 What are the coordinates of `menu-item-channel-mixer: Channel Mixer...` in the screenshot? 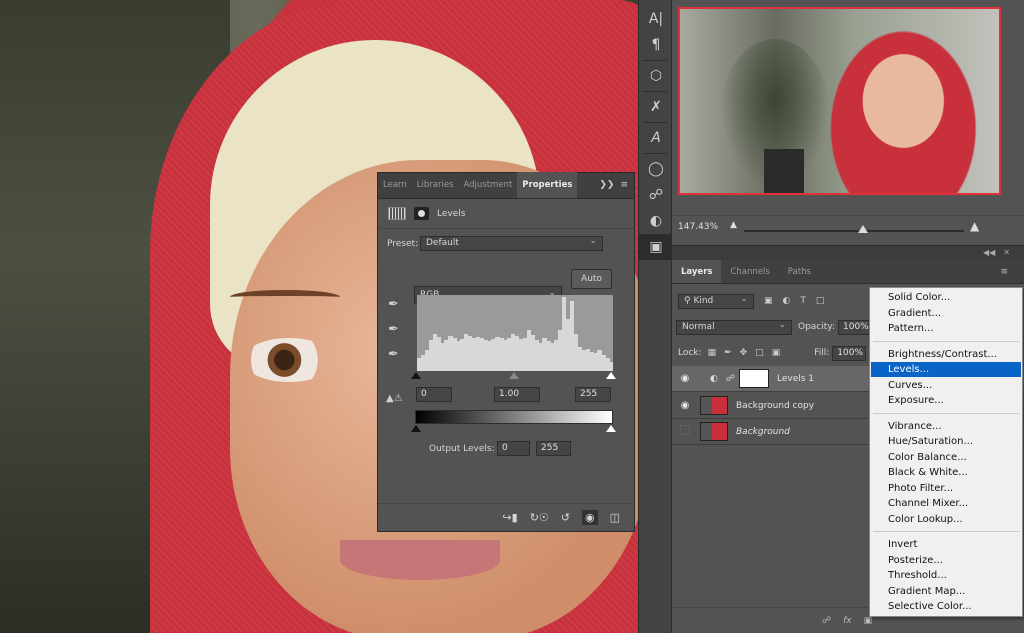 It's located at (946, 503).